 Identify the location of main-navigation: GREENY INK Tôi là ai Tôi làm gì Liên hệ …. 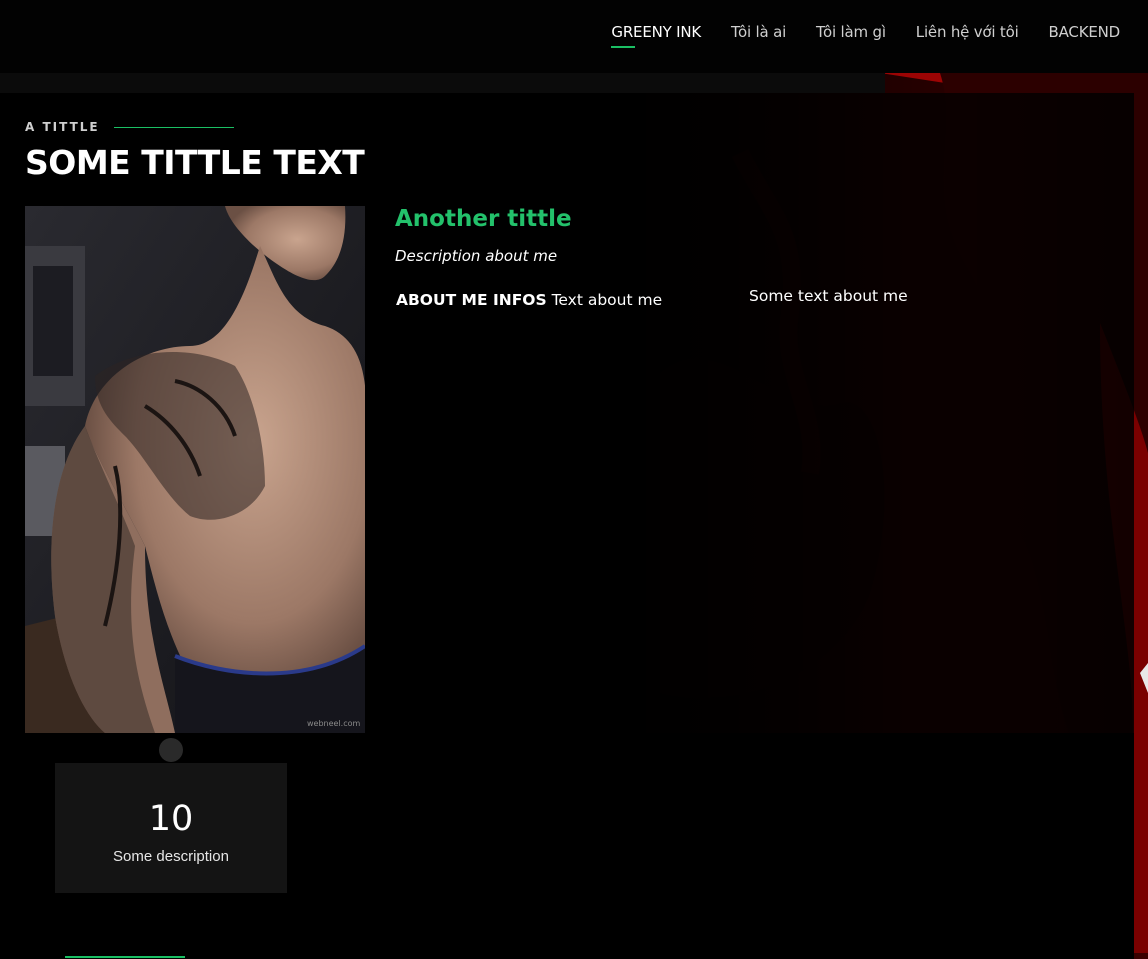
(866, 35).